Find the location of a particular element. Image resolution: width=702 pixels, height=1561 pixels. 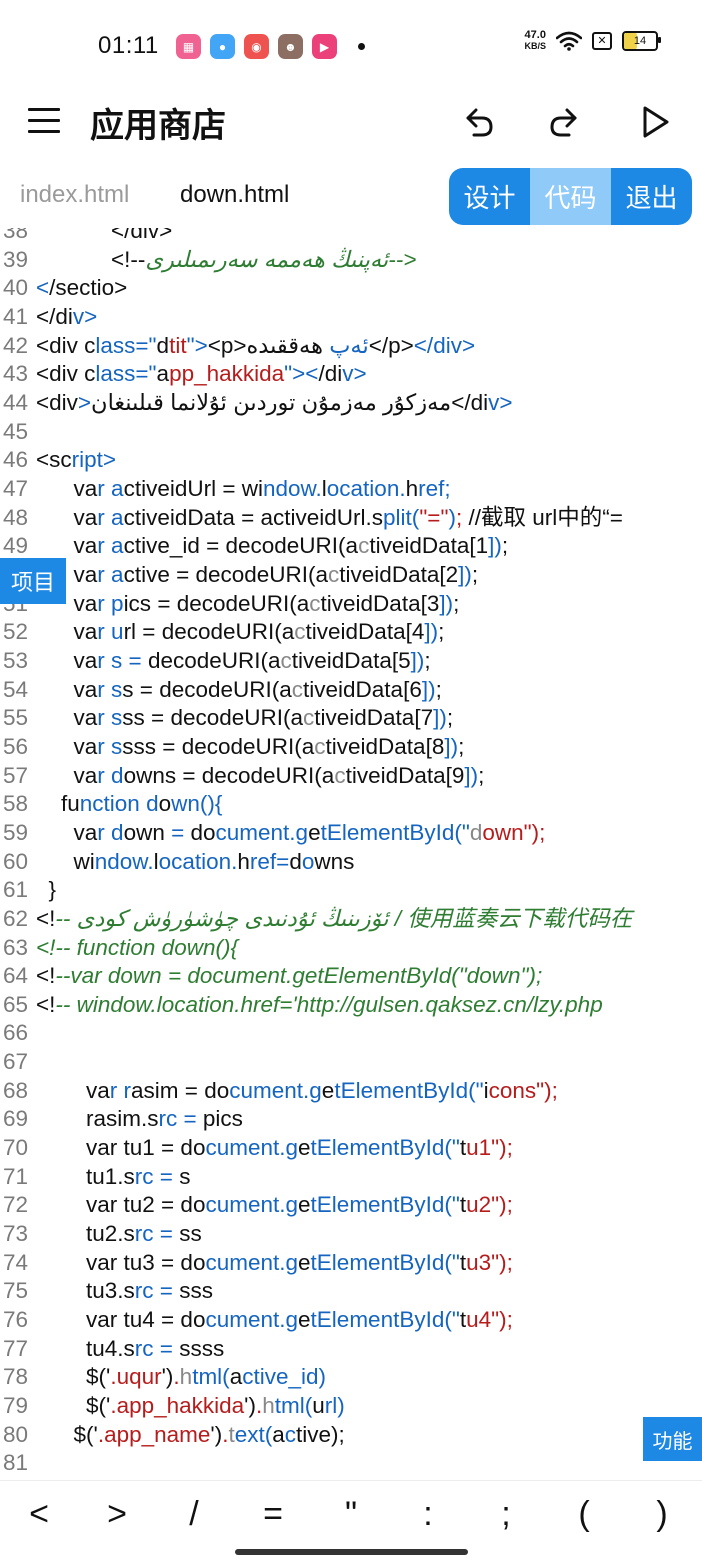

code-line: 75 tu3.src = sss is located at coordinates (351, 1290).